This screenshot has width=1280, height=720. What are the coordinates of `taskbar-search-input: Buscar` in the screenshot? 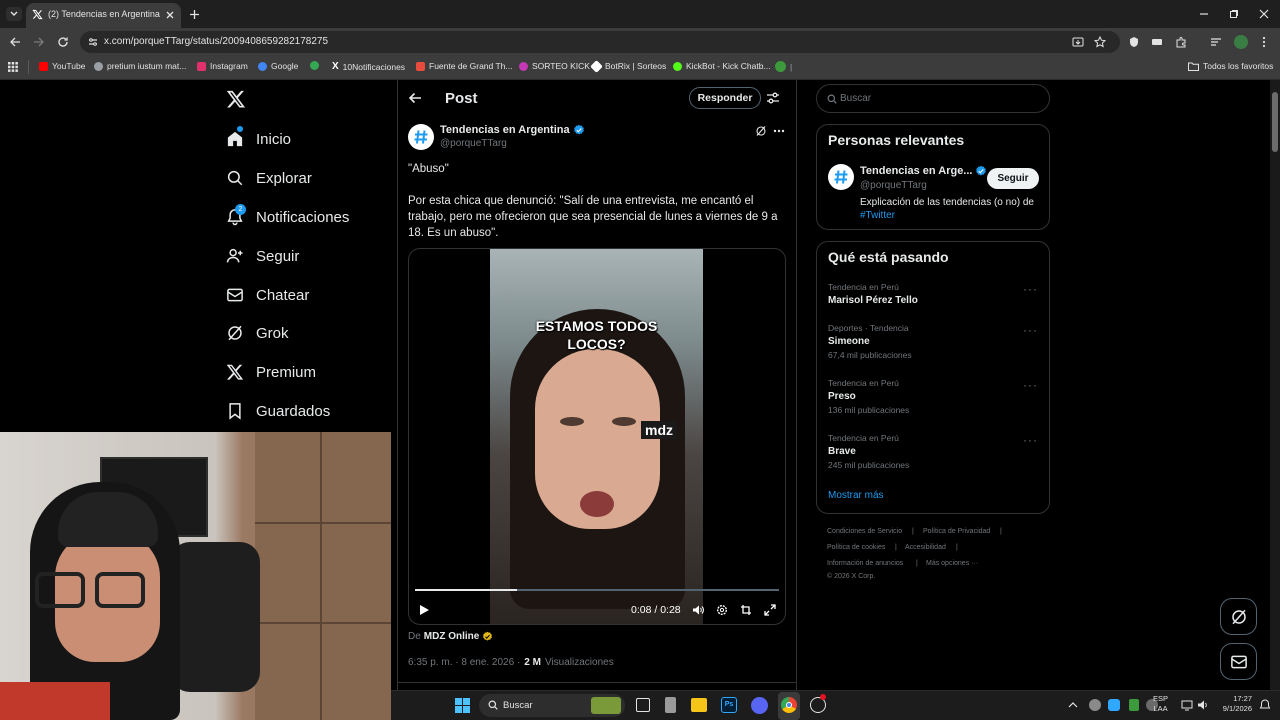 It's located at (552, 705).